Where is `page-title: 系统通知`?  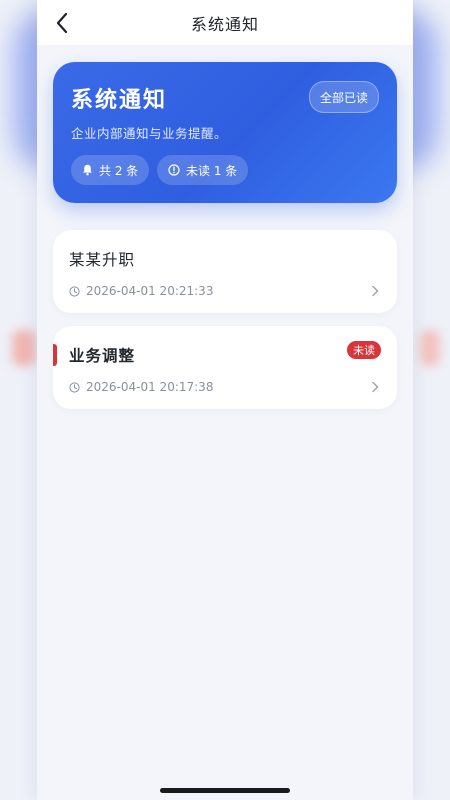 page-title: 系统通知 is located at coordinates (224, 24).